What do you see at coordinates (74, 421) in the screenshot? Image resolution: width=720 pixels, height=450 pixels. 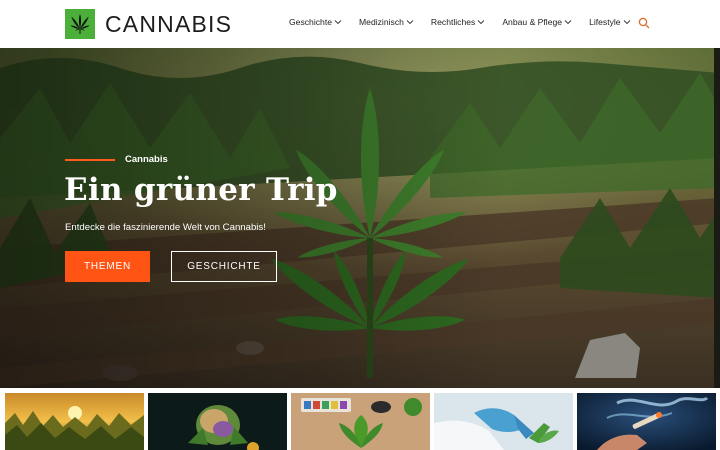 I see `thumbnail-sunset-field` at bounding box center [74, 421].